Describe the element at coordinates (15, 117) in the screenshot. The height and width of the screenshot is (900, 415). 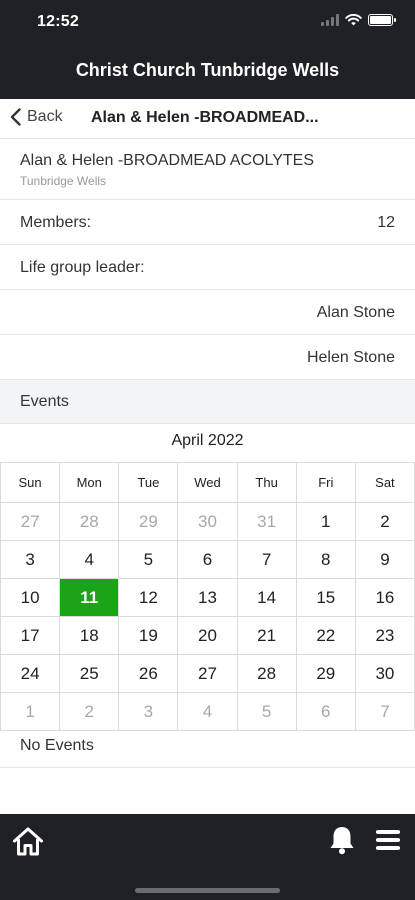
I see `chevron-left-icon` at that location.